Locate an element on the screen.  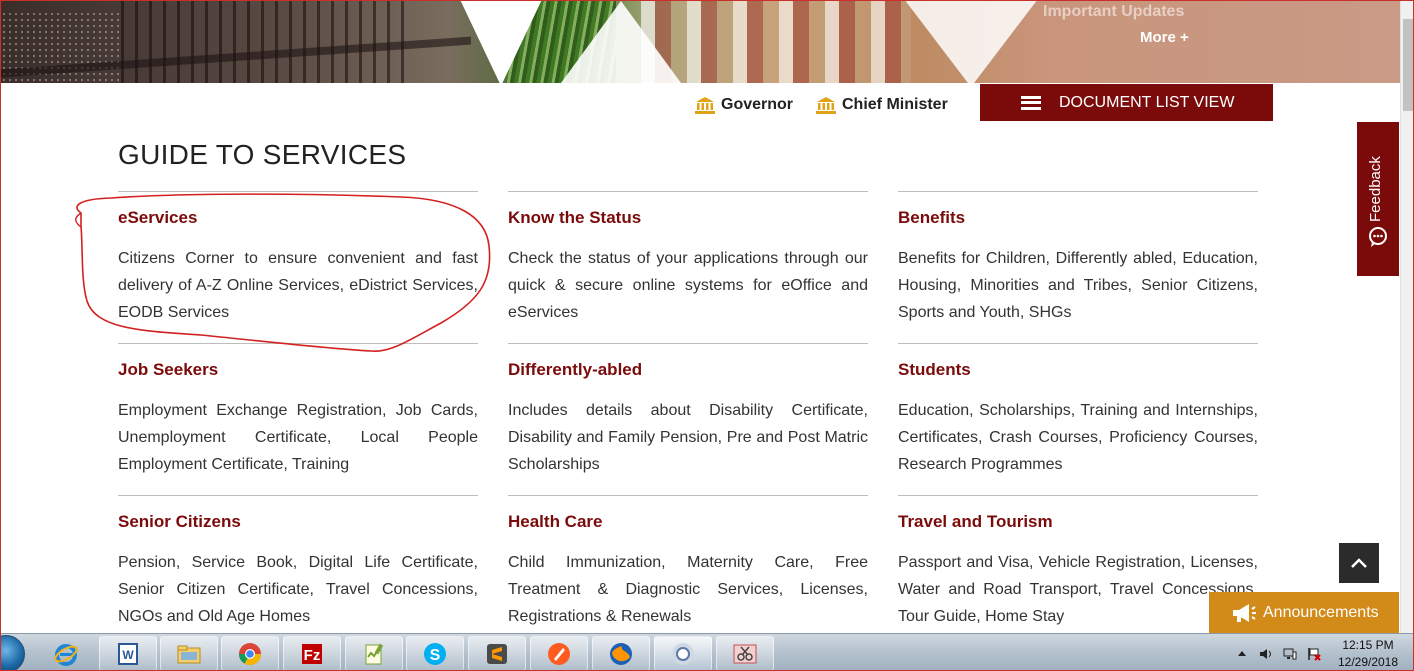
taskbar-chrome is located at coordinates (250, 653).